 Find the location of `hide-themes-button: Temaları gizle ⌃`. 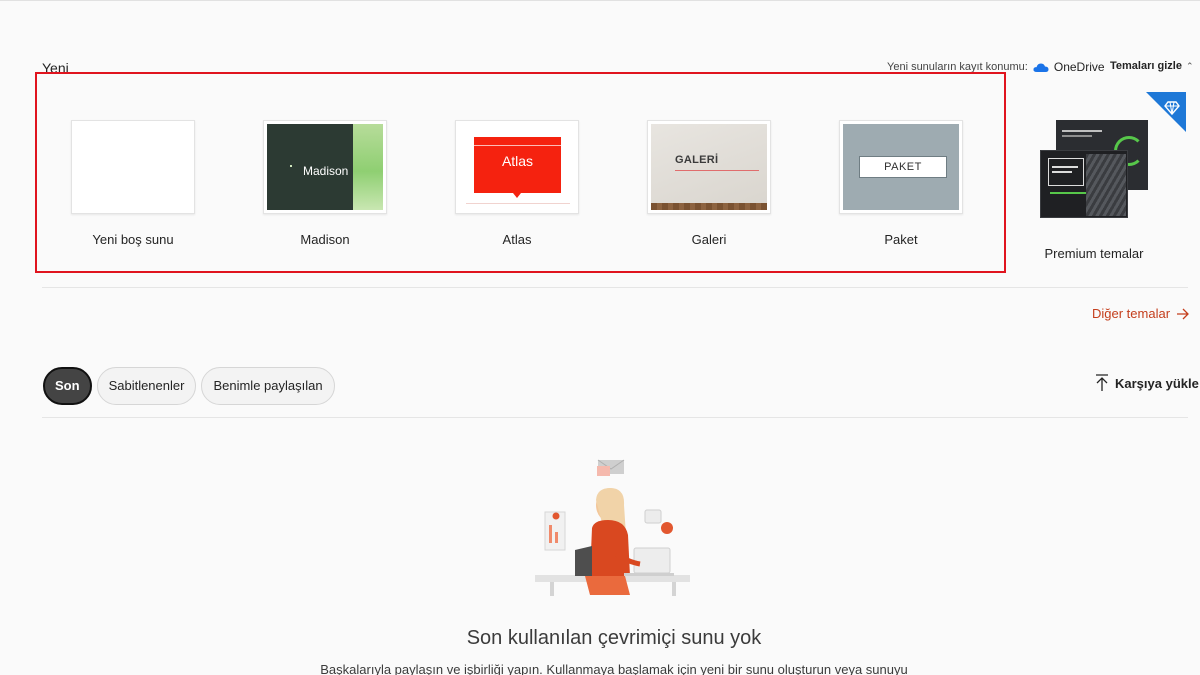

hide-themes-button: Temaları gizle ⌃ is located at coordinates (1151, 66).